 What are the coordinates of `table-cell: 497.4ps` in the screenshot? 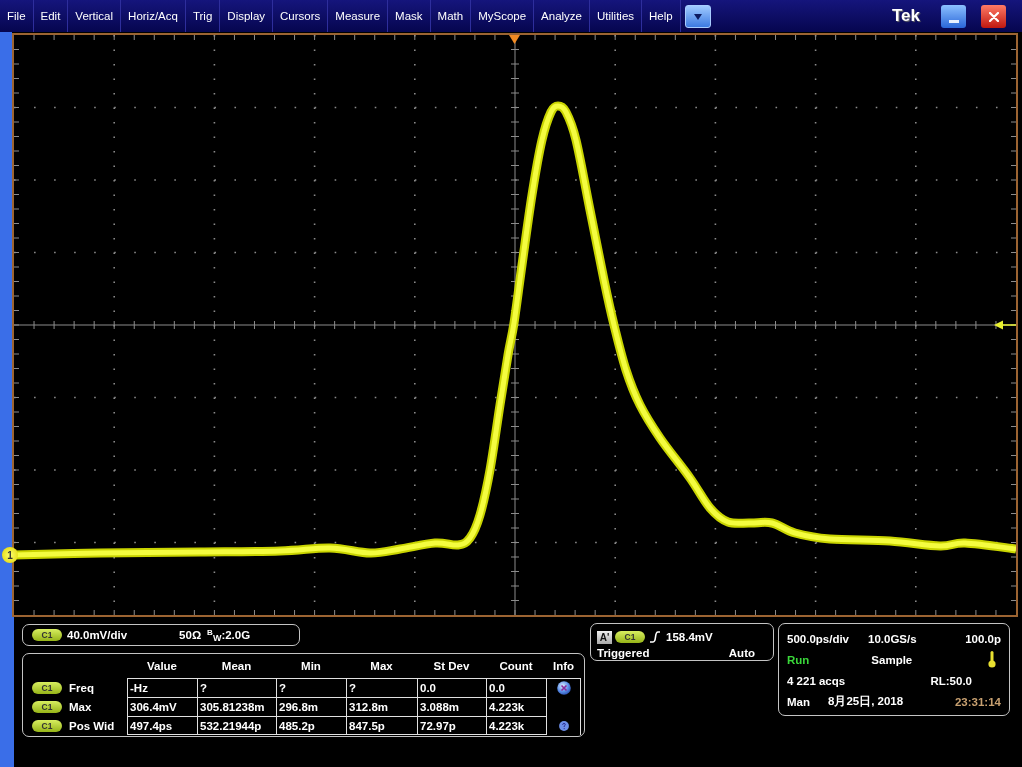 It's located at (162, 725).